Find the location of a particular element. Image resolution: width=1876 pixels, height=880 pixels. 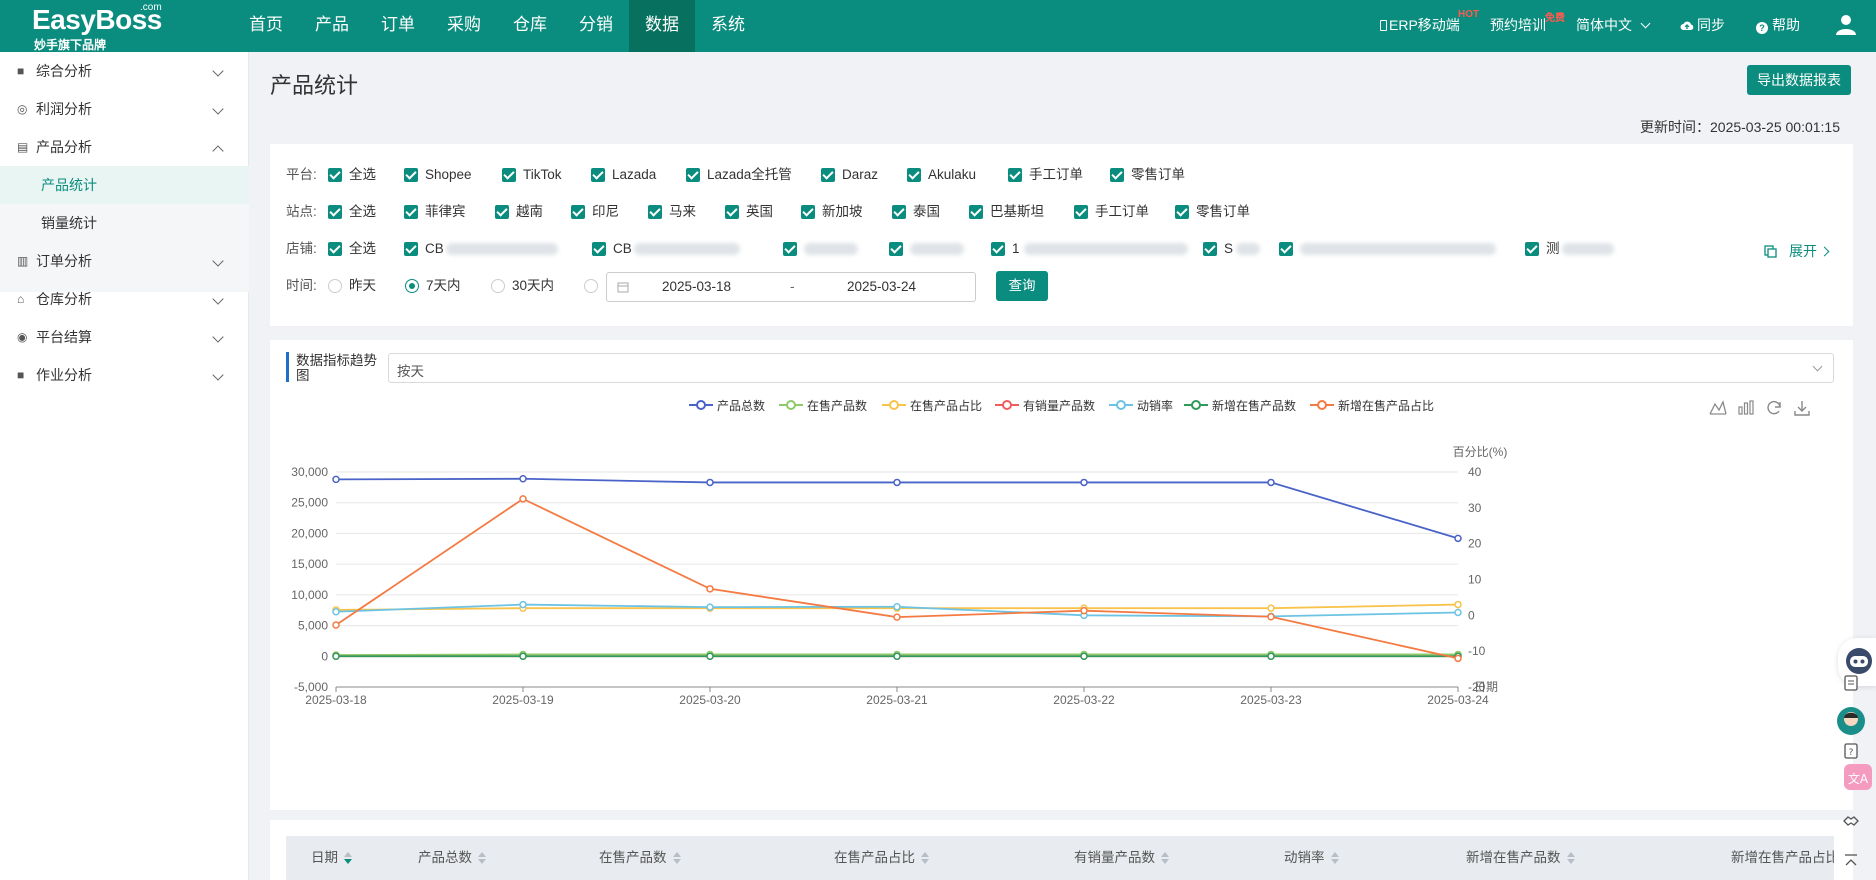

platform-checkbox-tiktok is located at coordinates (509, 175).